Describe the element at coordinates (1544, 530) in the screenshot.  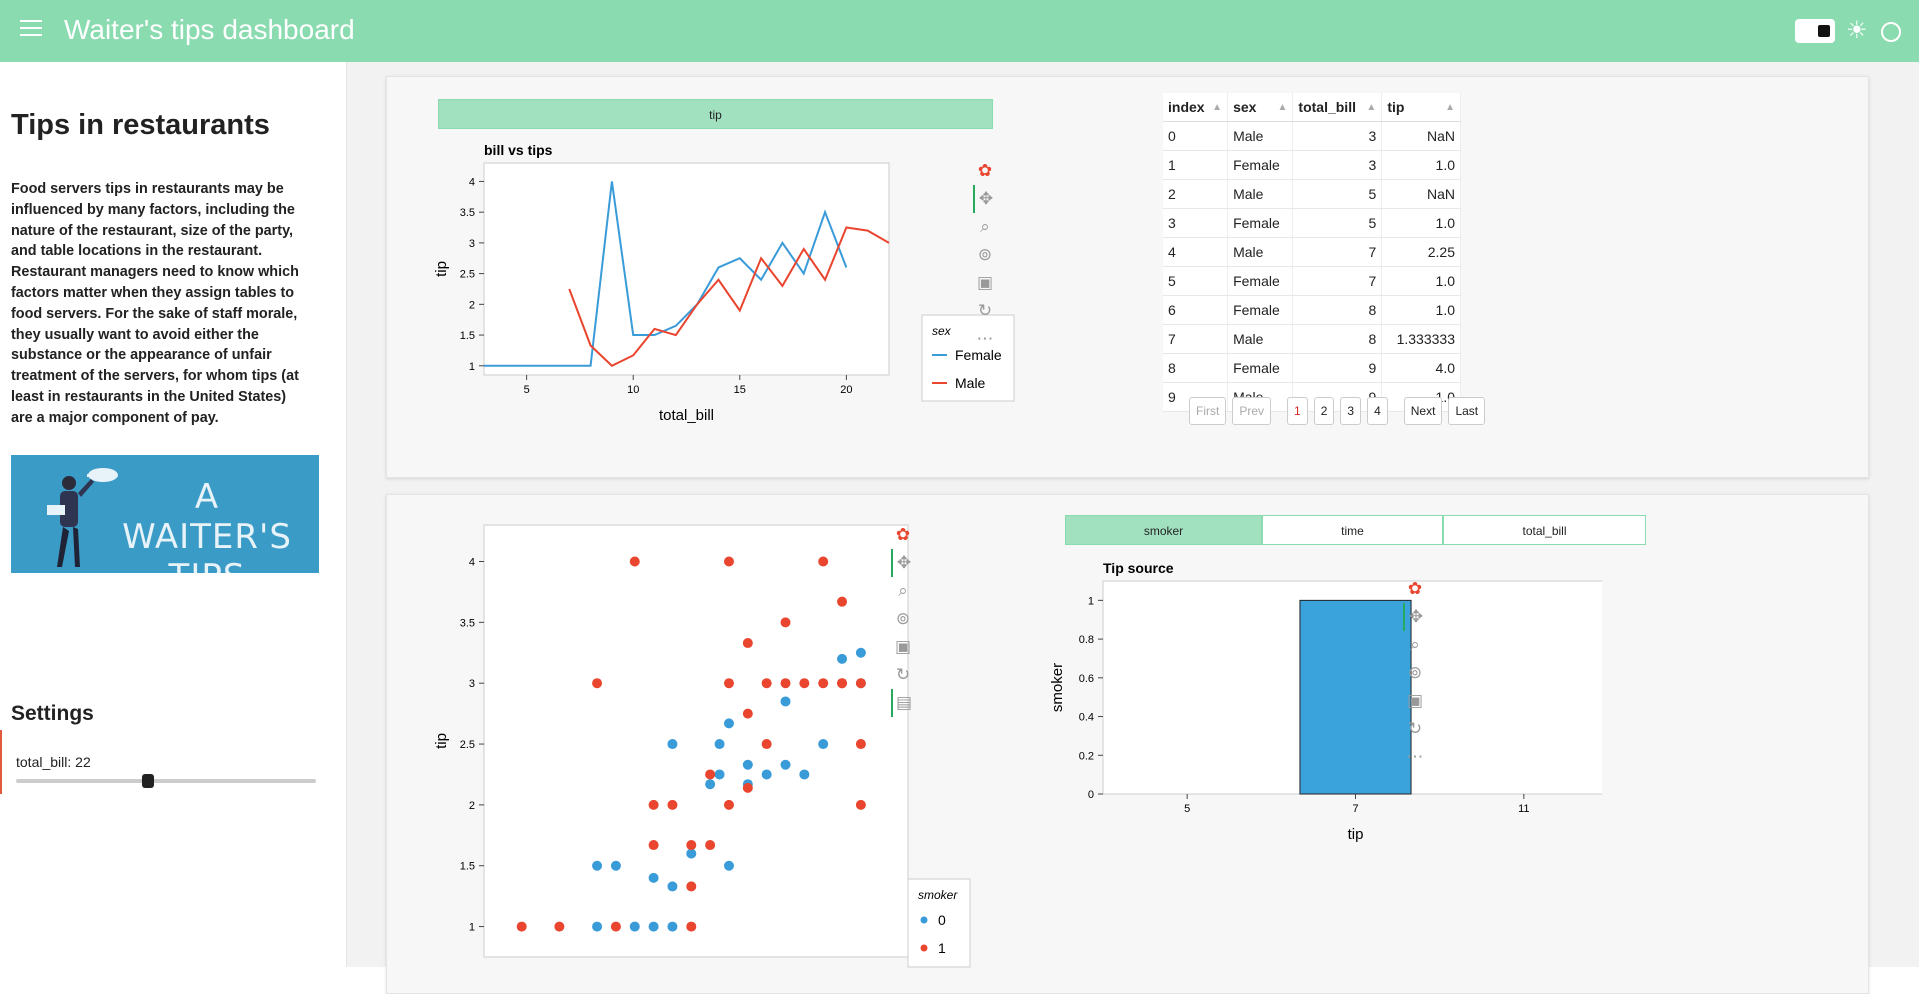
I see `toggle-button-total-bill: total_bill` at that location.